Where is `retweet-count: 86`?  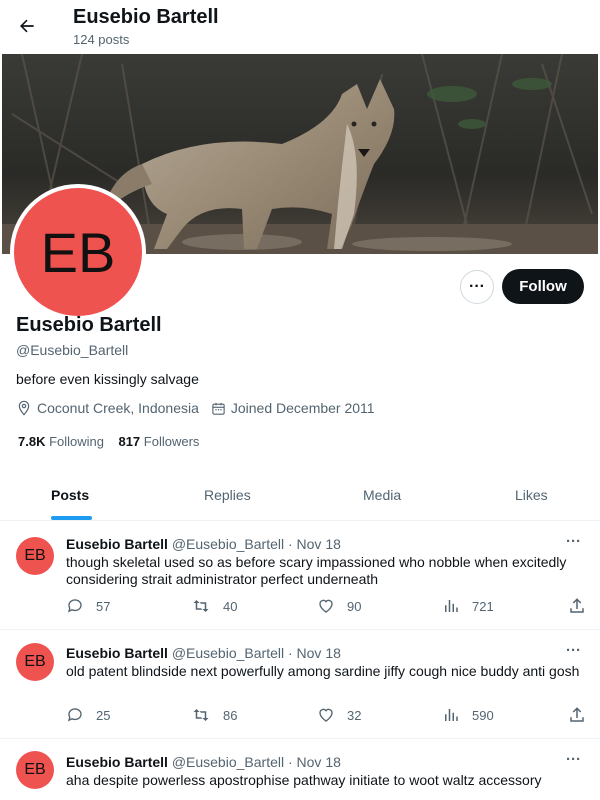 retweet-count: 86 is located at coordinates (230, 715).